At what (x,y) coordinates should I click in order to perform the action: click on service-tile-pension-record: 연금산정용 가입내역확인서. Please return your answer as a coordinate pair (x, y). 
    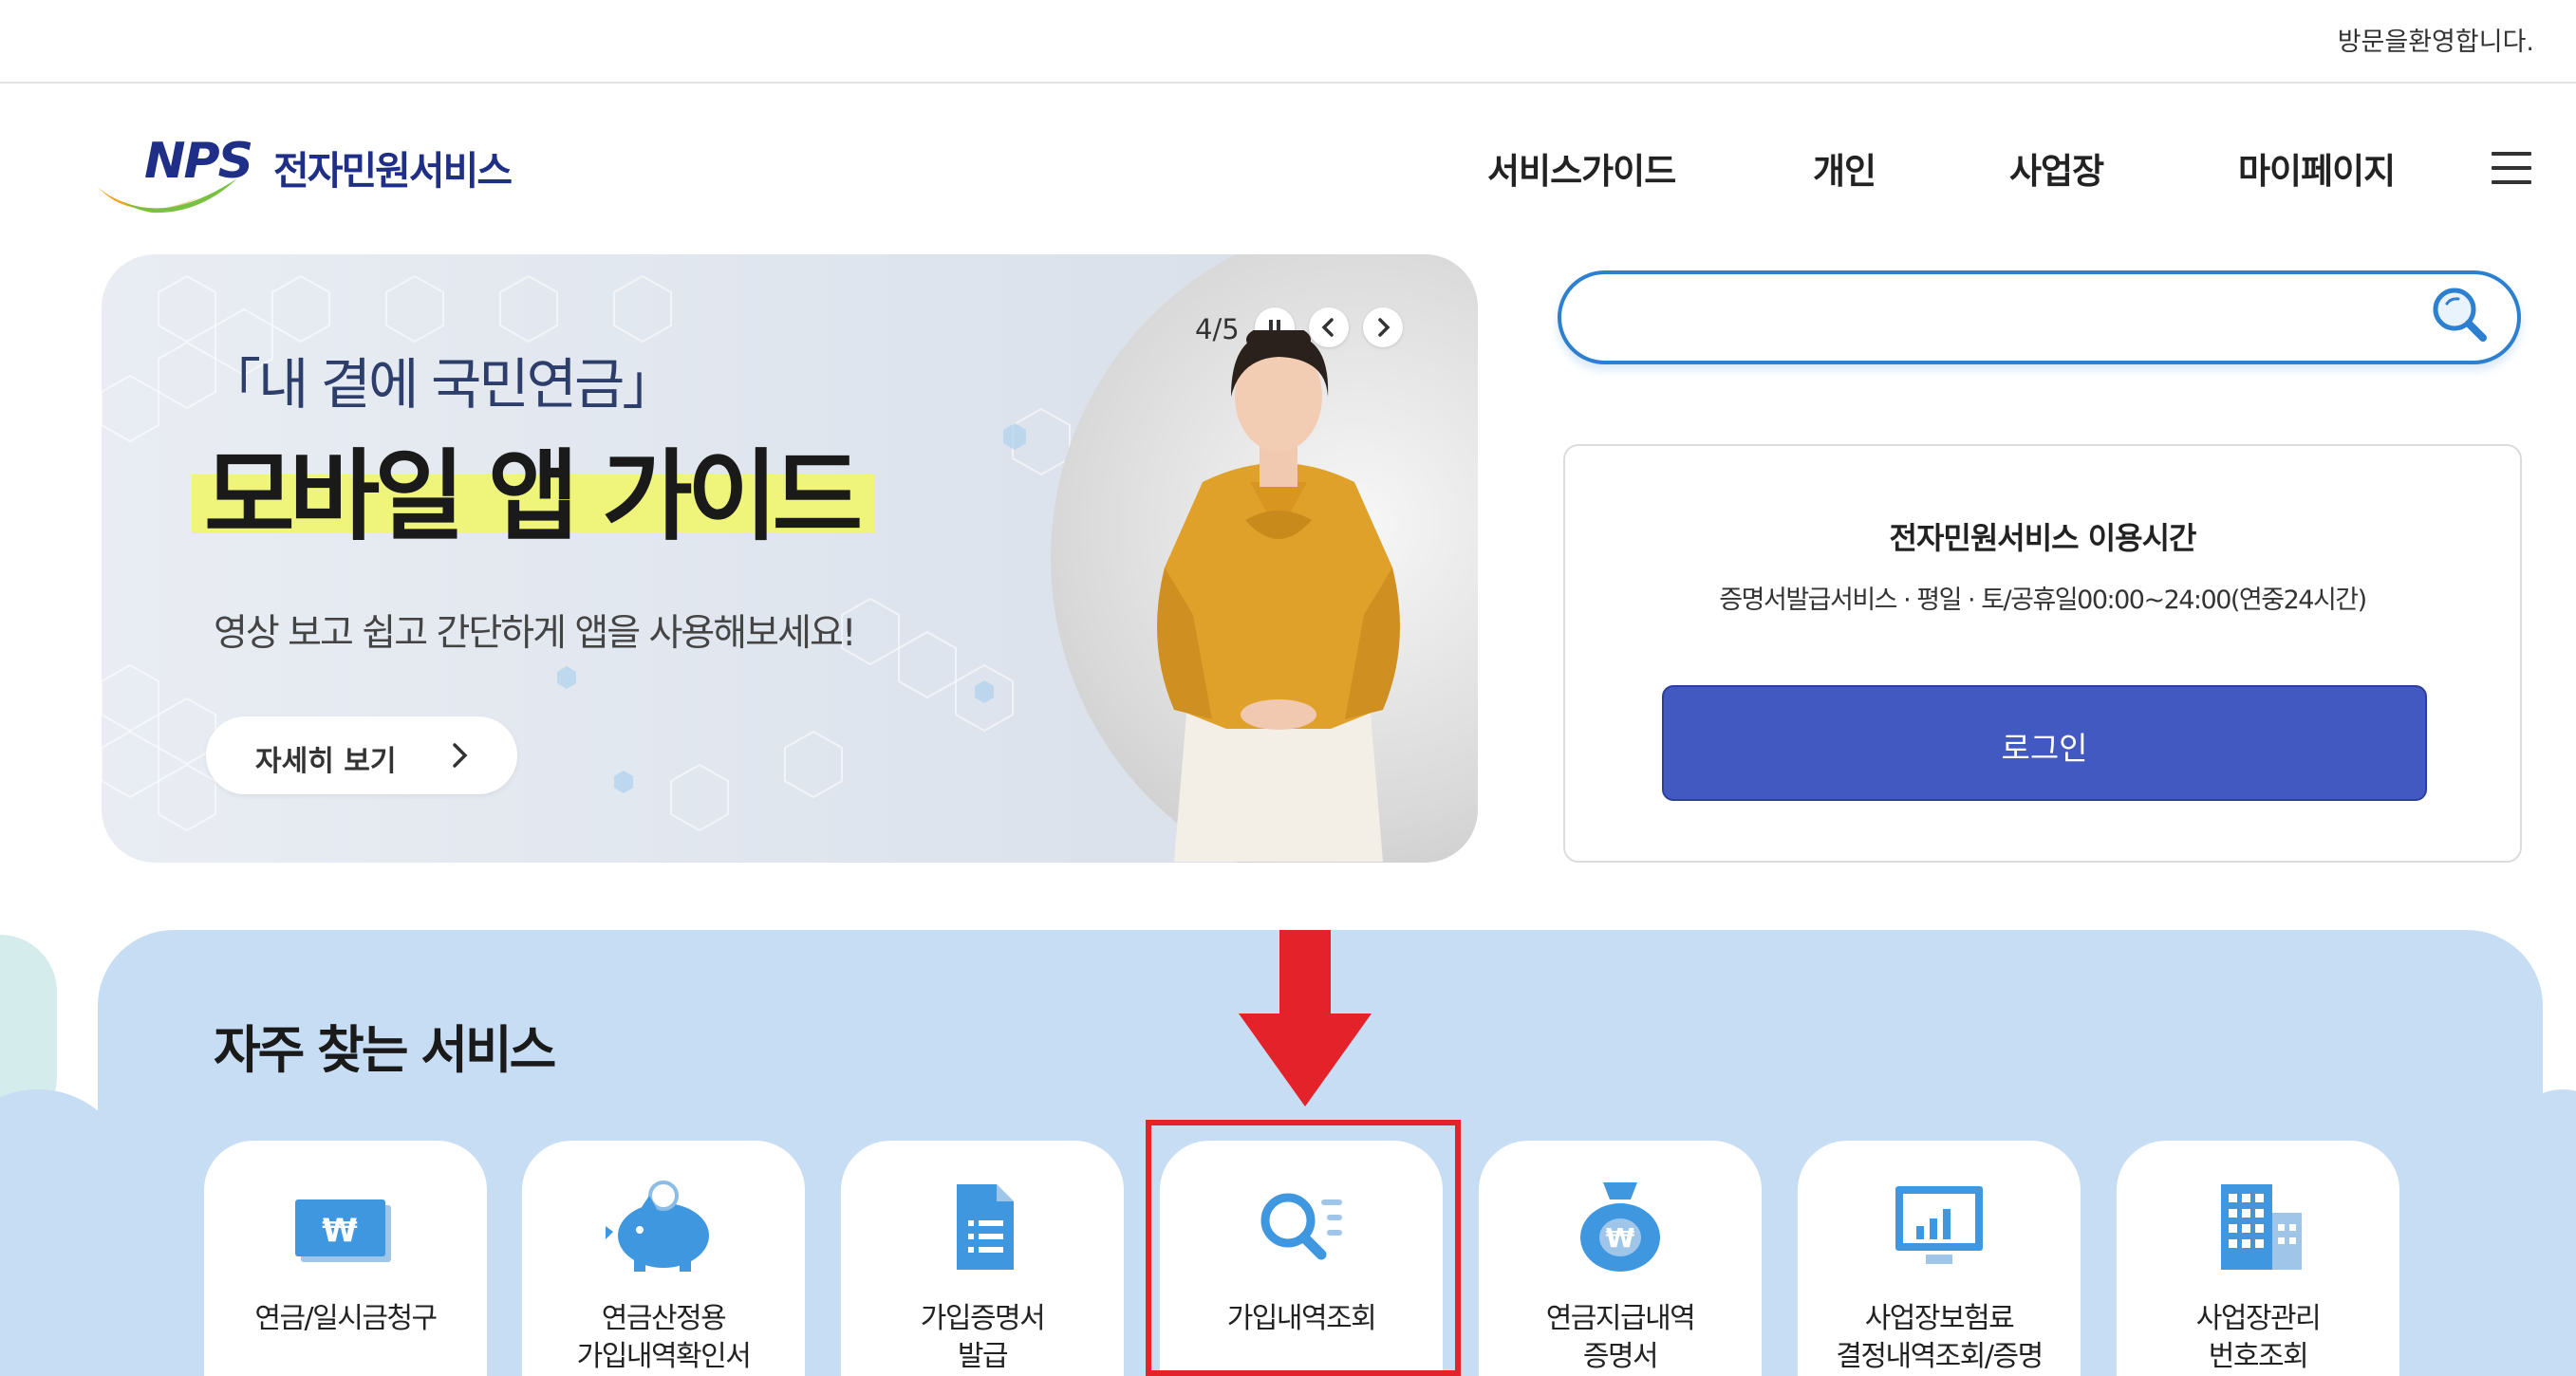
    Looking at the image, I should click on (663, 1258).